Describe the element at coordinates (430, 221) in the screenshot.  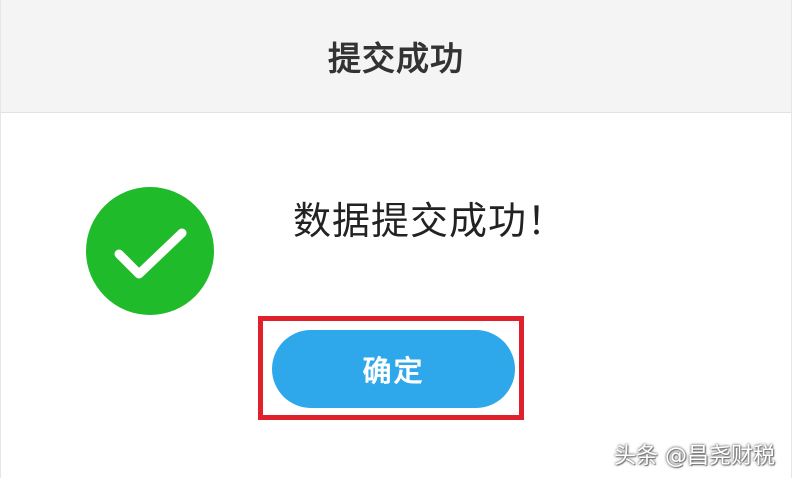
I see `success-message: 数据提交成功！` at that location.